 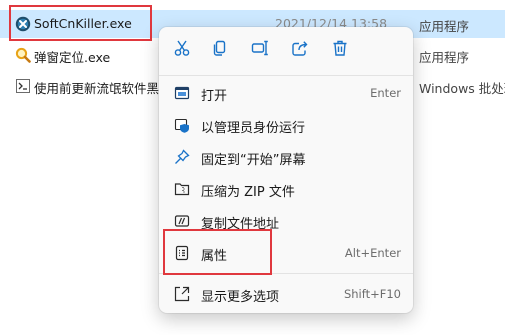 I want to click on share-icon, so click(x=300, y=50).